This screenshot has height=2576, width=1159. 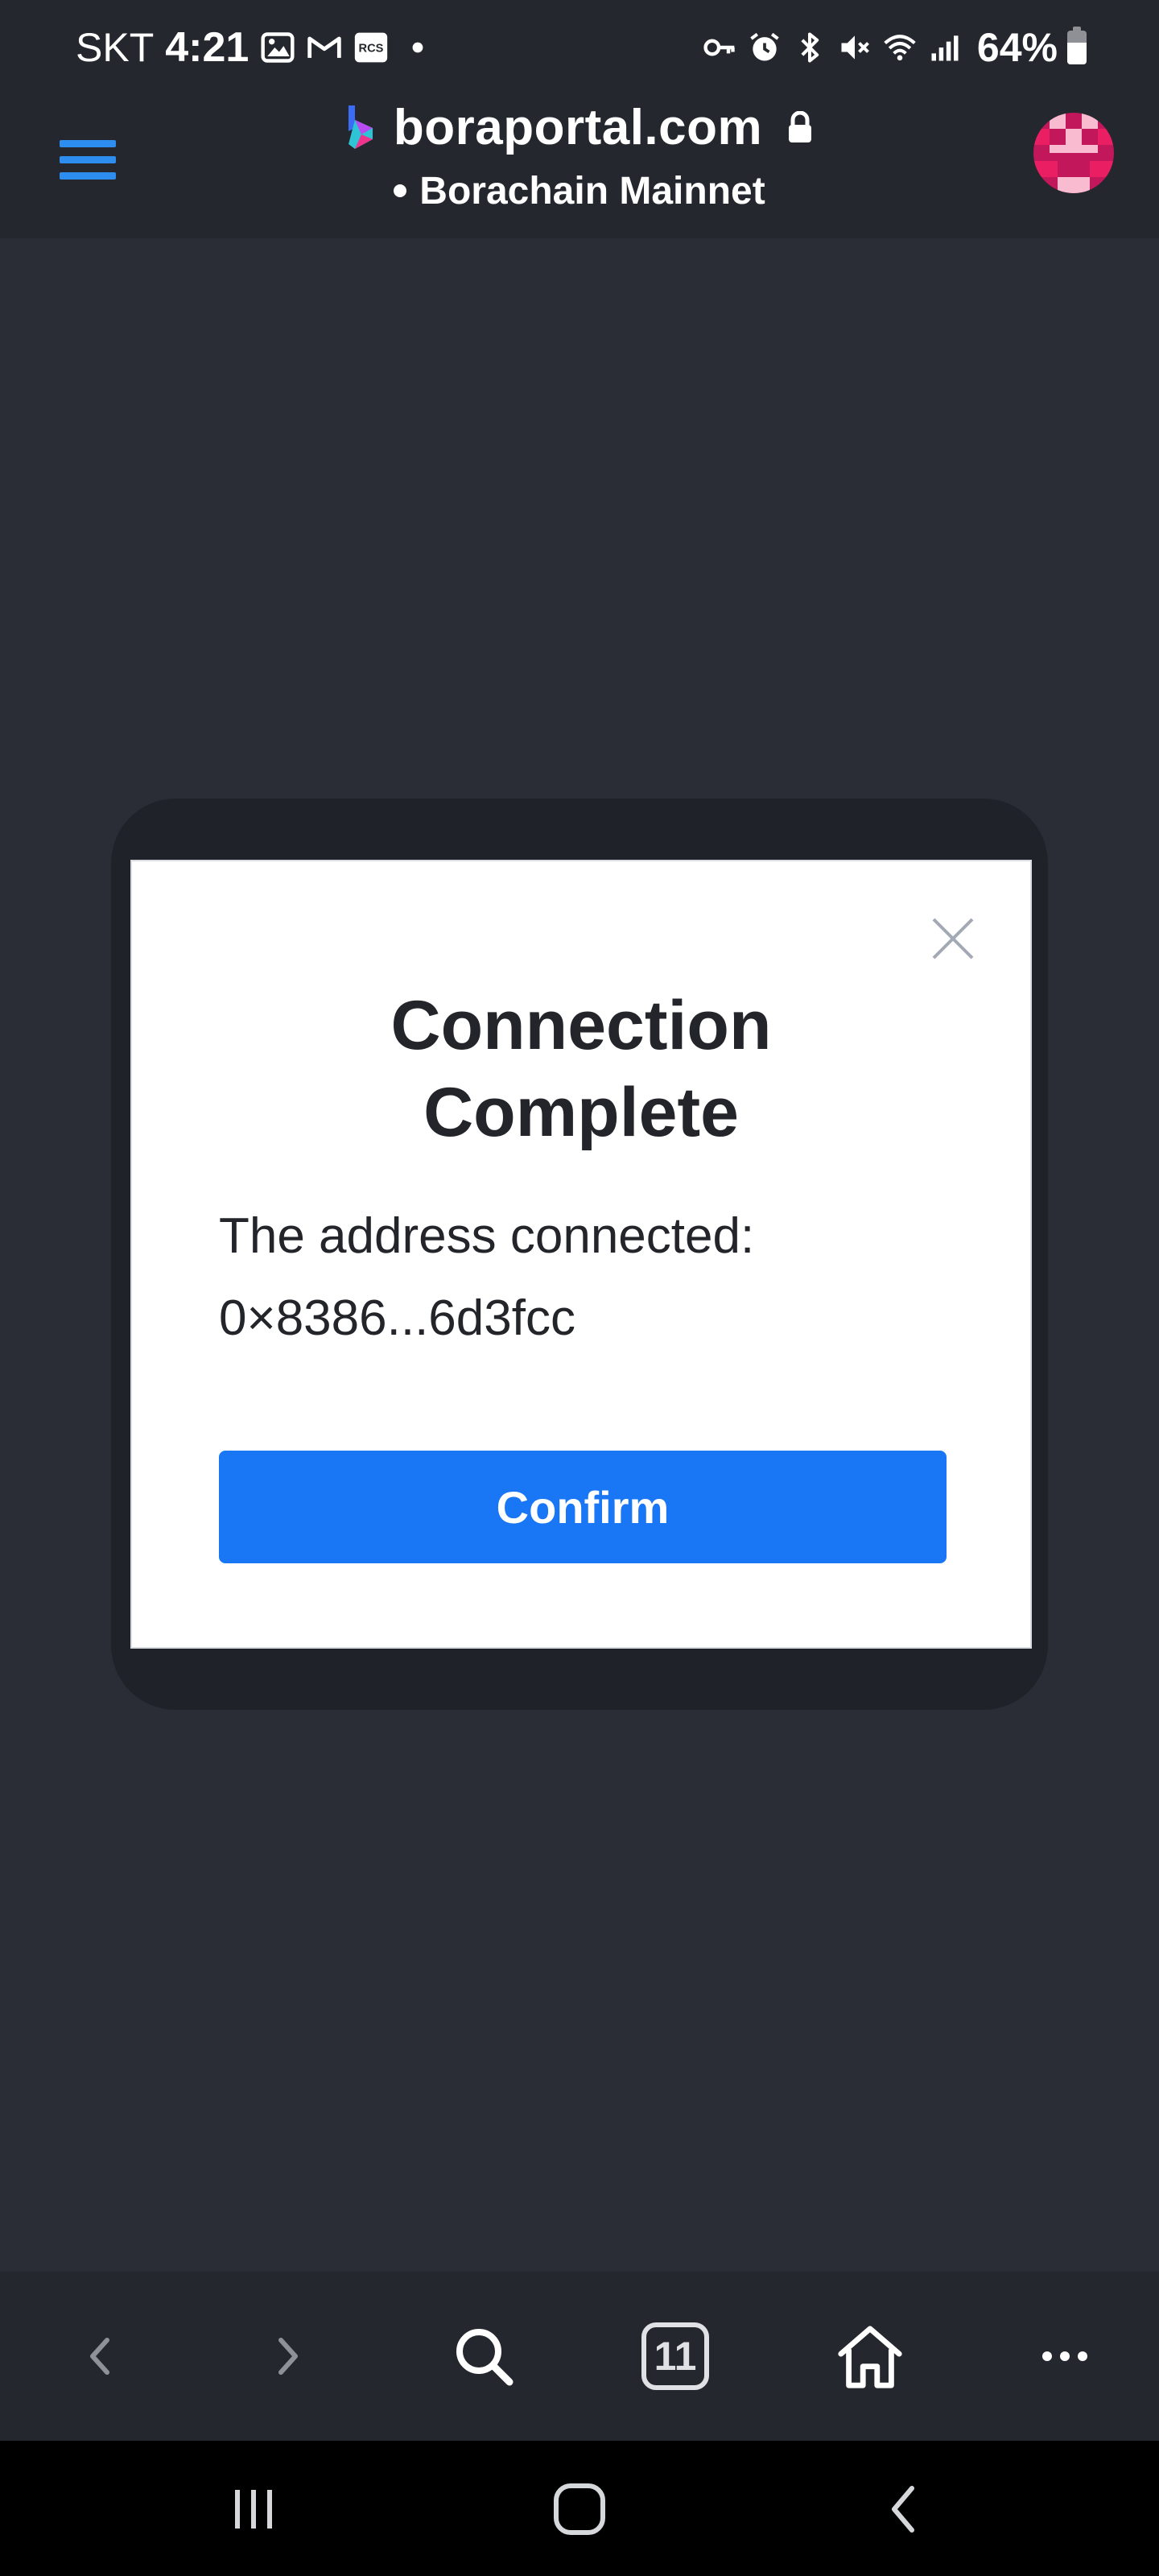 I want to click on system-back-icon, so click(x=902, y=2509).